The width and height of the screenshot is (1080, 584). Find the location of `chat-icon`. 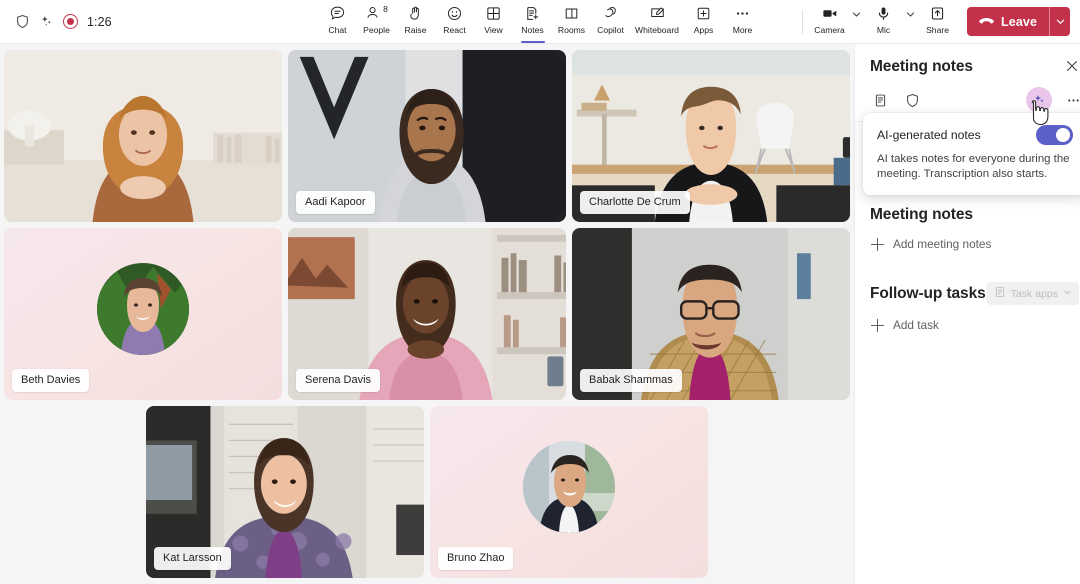

chat-icon is located at coordinates (337, 13).